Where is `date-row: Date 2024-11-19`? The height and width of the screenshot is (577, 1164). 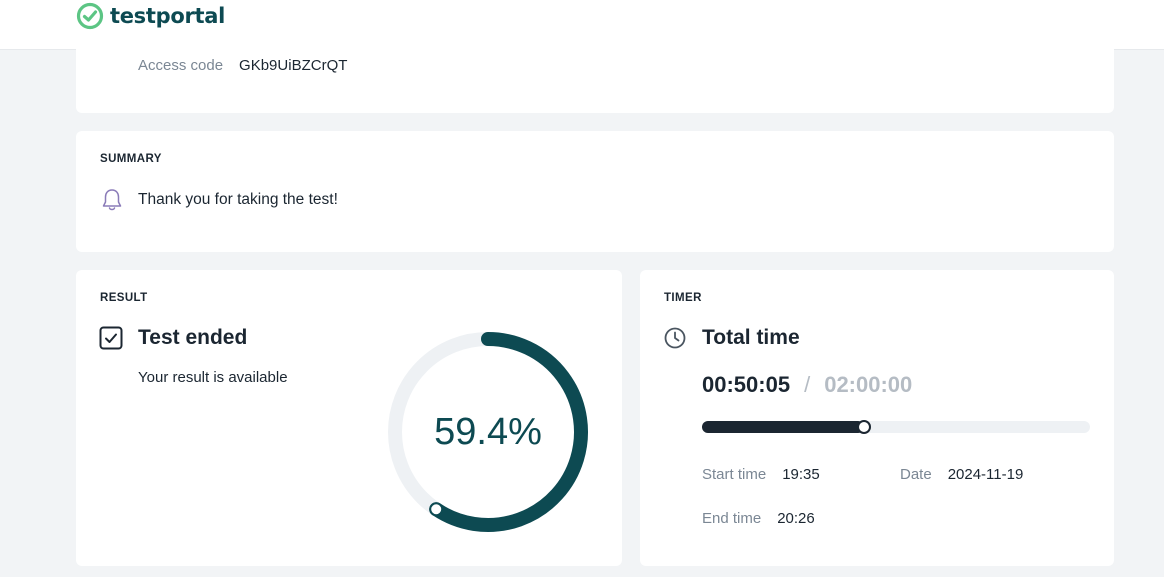 date-row: Date 2024-11-19 is located at coordinates (961, 474).